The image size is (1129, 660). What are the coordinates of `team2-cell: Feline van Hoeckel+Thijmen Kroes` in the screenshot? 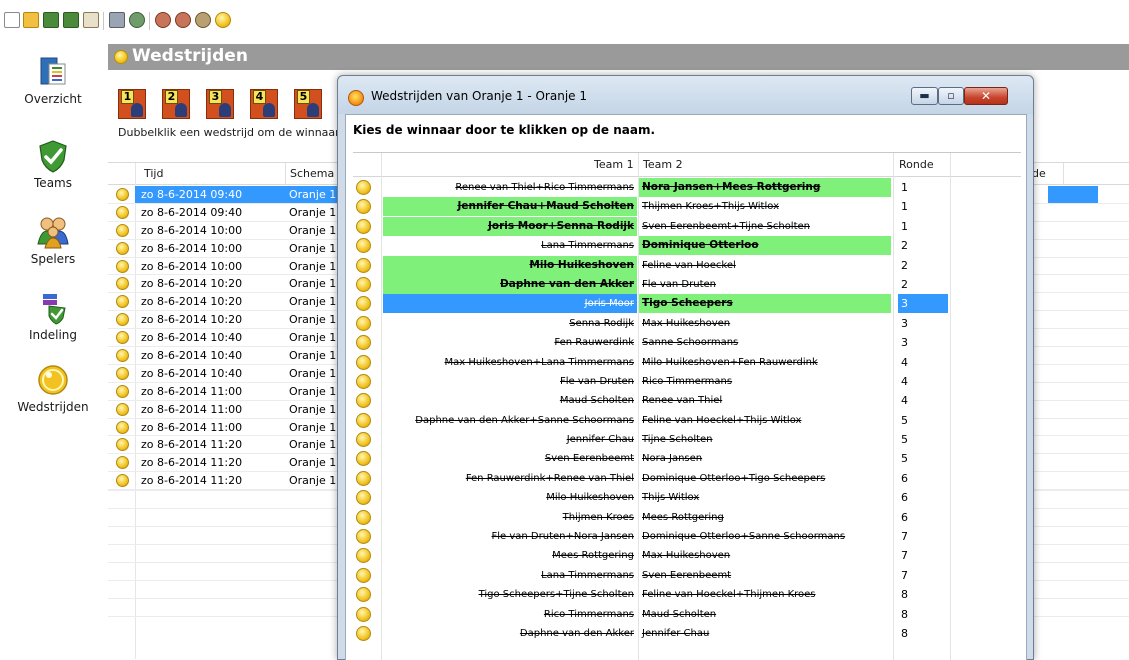 It's located at (765, 594).